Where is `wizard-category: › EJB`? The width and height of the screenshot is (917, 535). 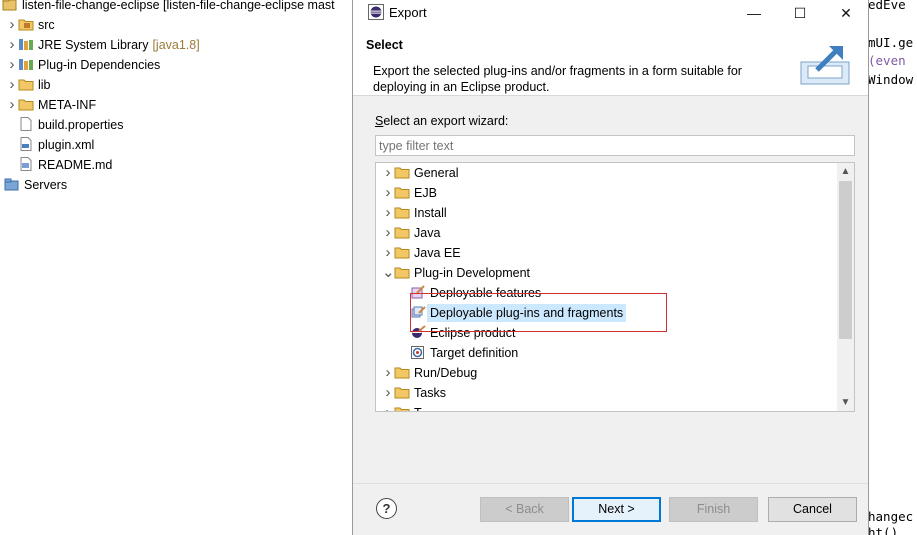 wizard-category: › EJB is located at coordinates (409, 193).